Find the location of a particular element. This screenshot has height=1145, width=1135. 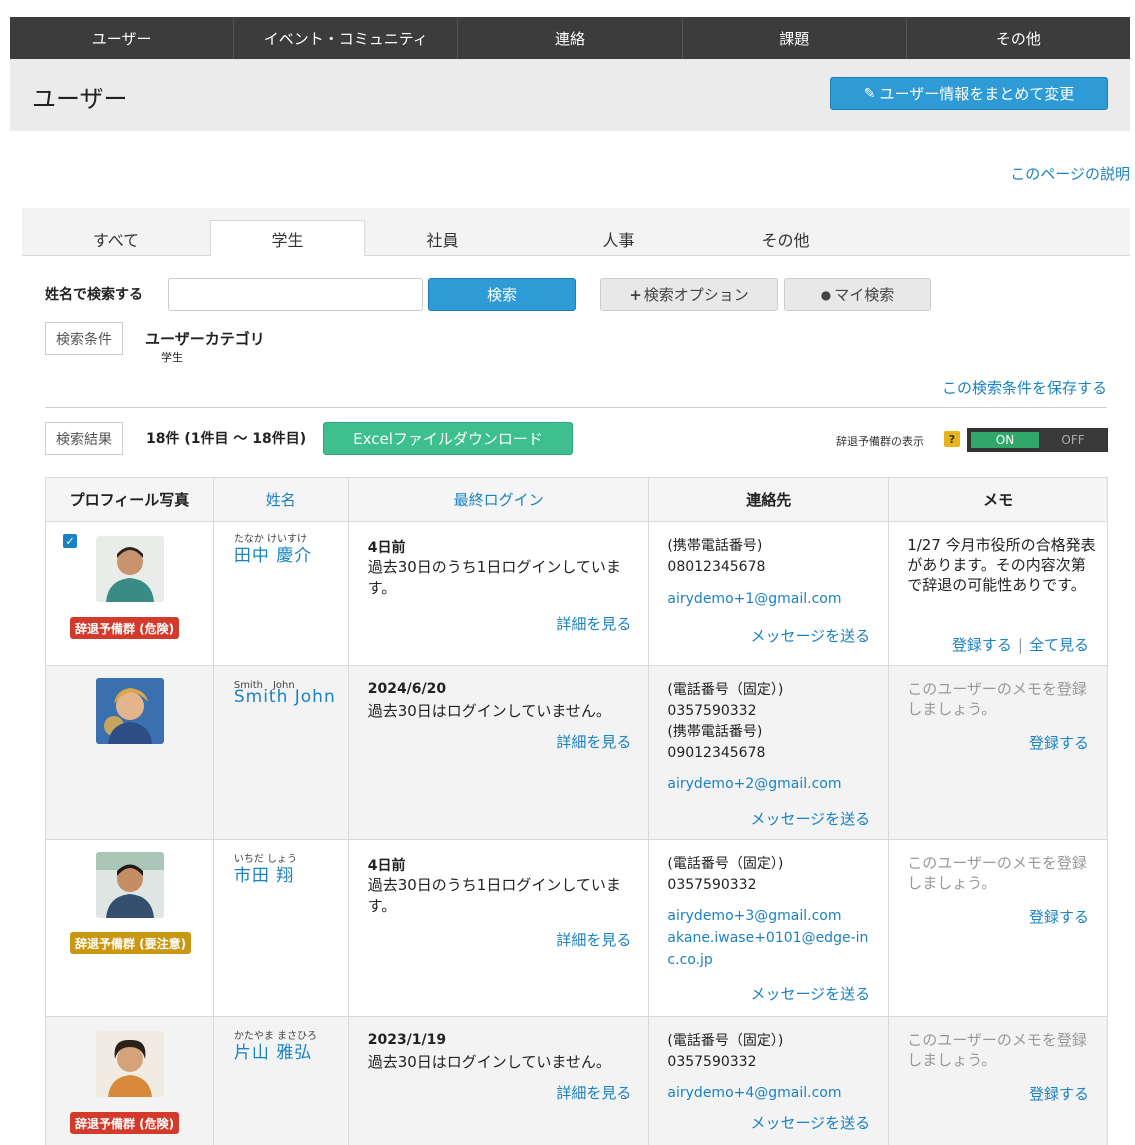

nav-events: イベント・コミュニティ is located at coordinates (346, 38).